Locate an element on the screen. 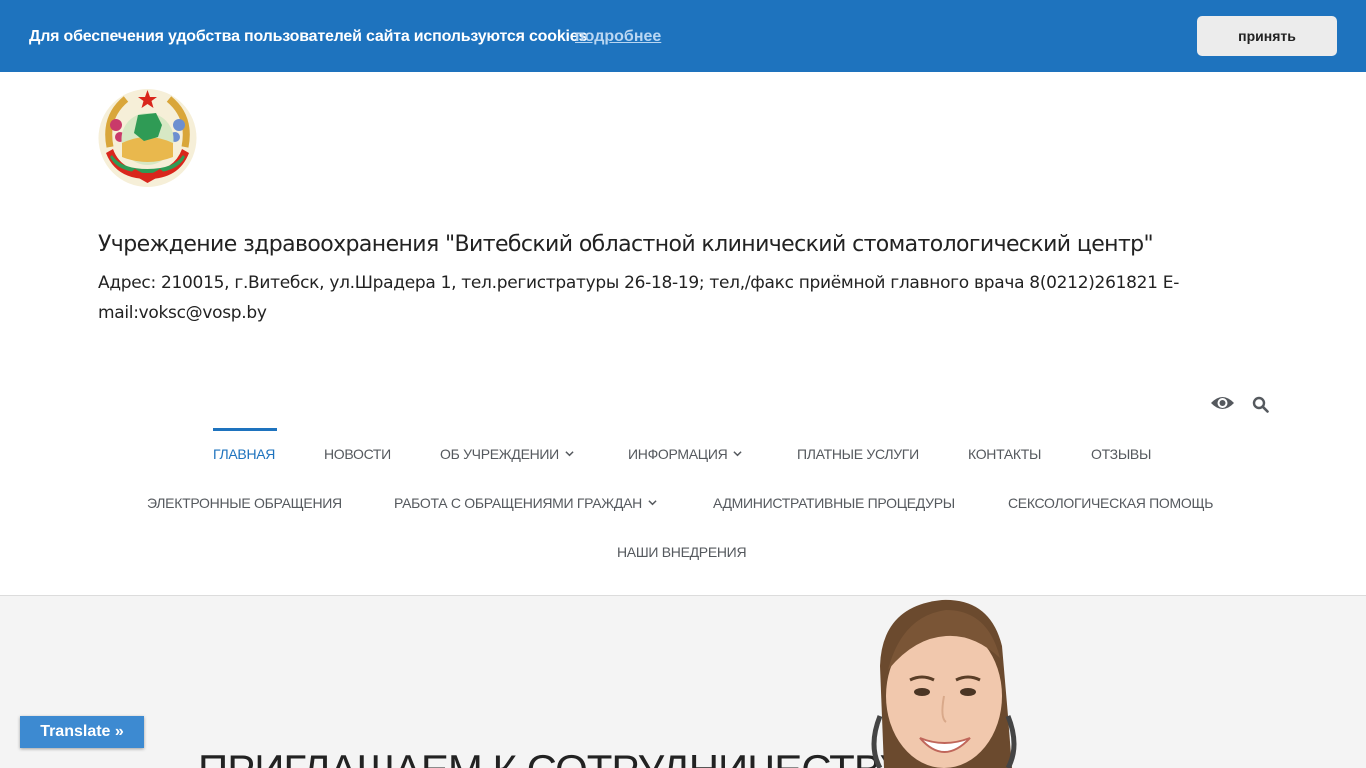 The height and width of the screenshot is (768, 1366). coat-of-arms-icon is located at coordinates (147, 138).